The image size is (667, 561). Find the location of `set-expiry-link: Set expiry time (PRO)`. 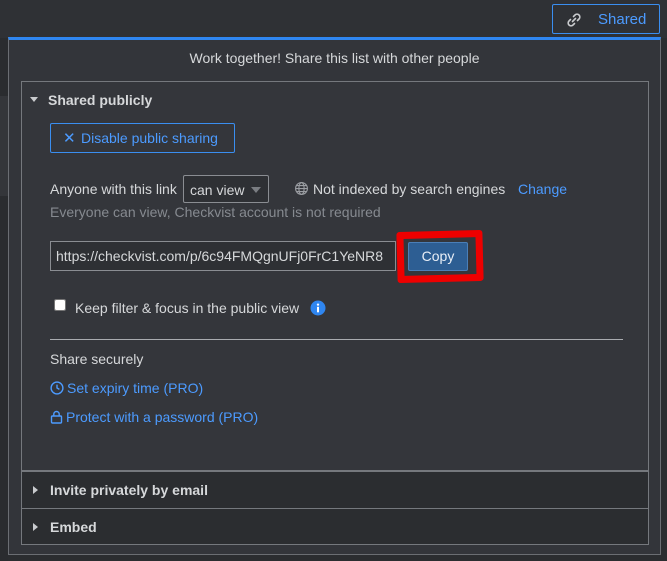

set-expiry-link: Set expiry time (PRO) is located at coordinates (126, 388).